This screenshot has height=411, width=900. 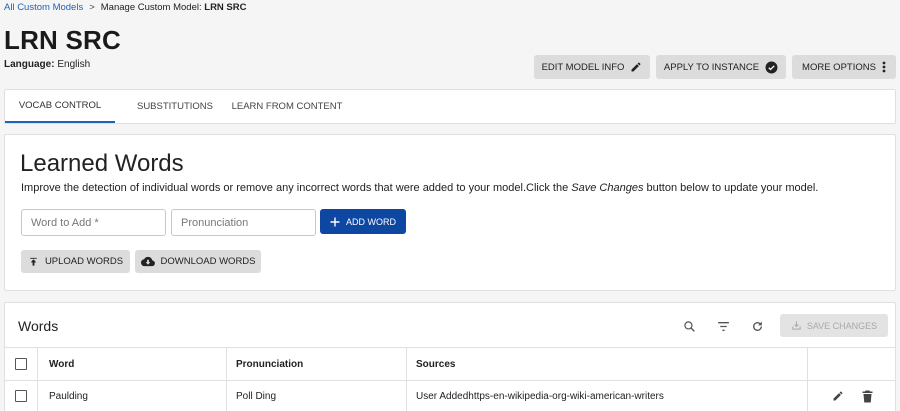 I want to click on save-changes-button: SAVE CHANGES, so click(x=834, y=325).